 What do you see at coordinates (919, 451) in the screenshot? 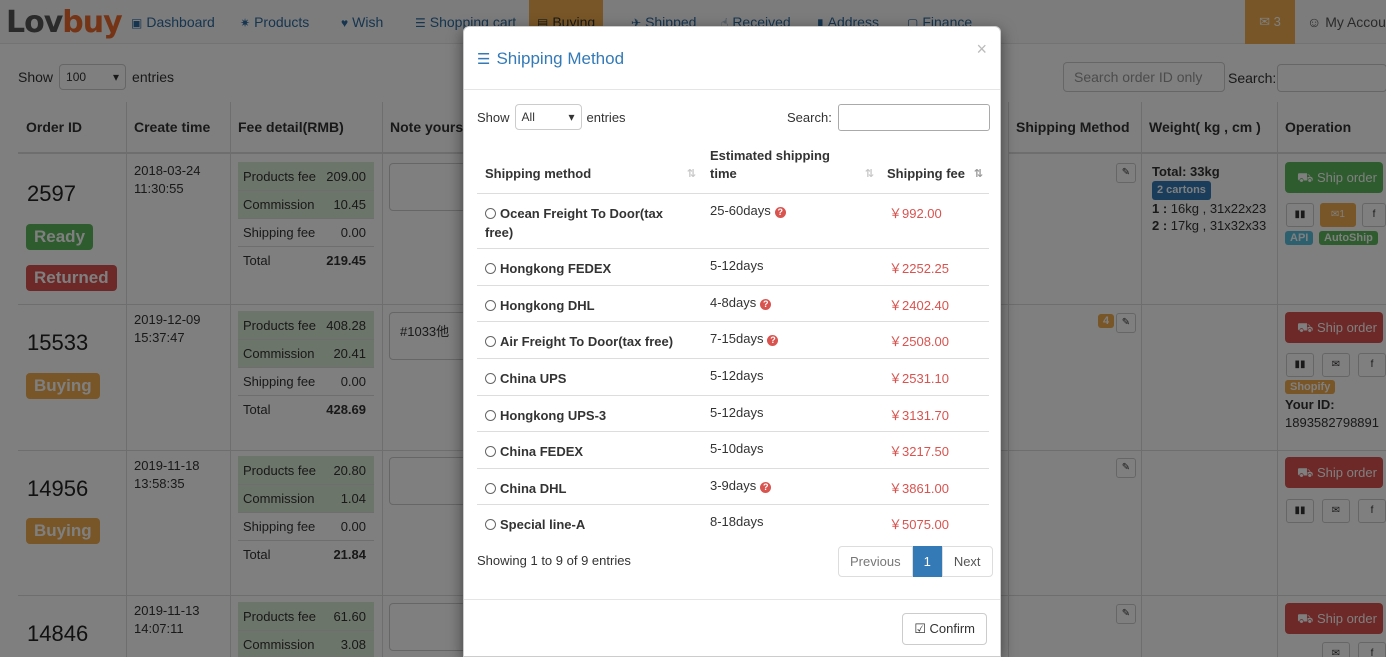
I see `shipping-fee: ￥3217.50` at bounding box center [919, 451].